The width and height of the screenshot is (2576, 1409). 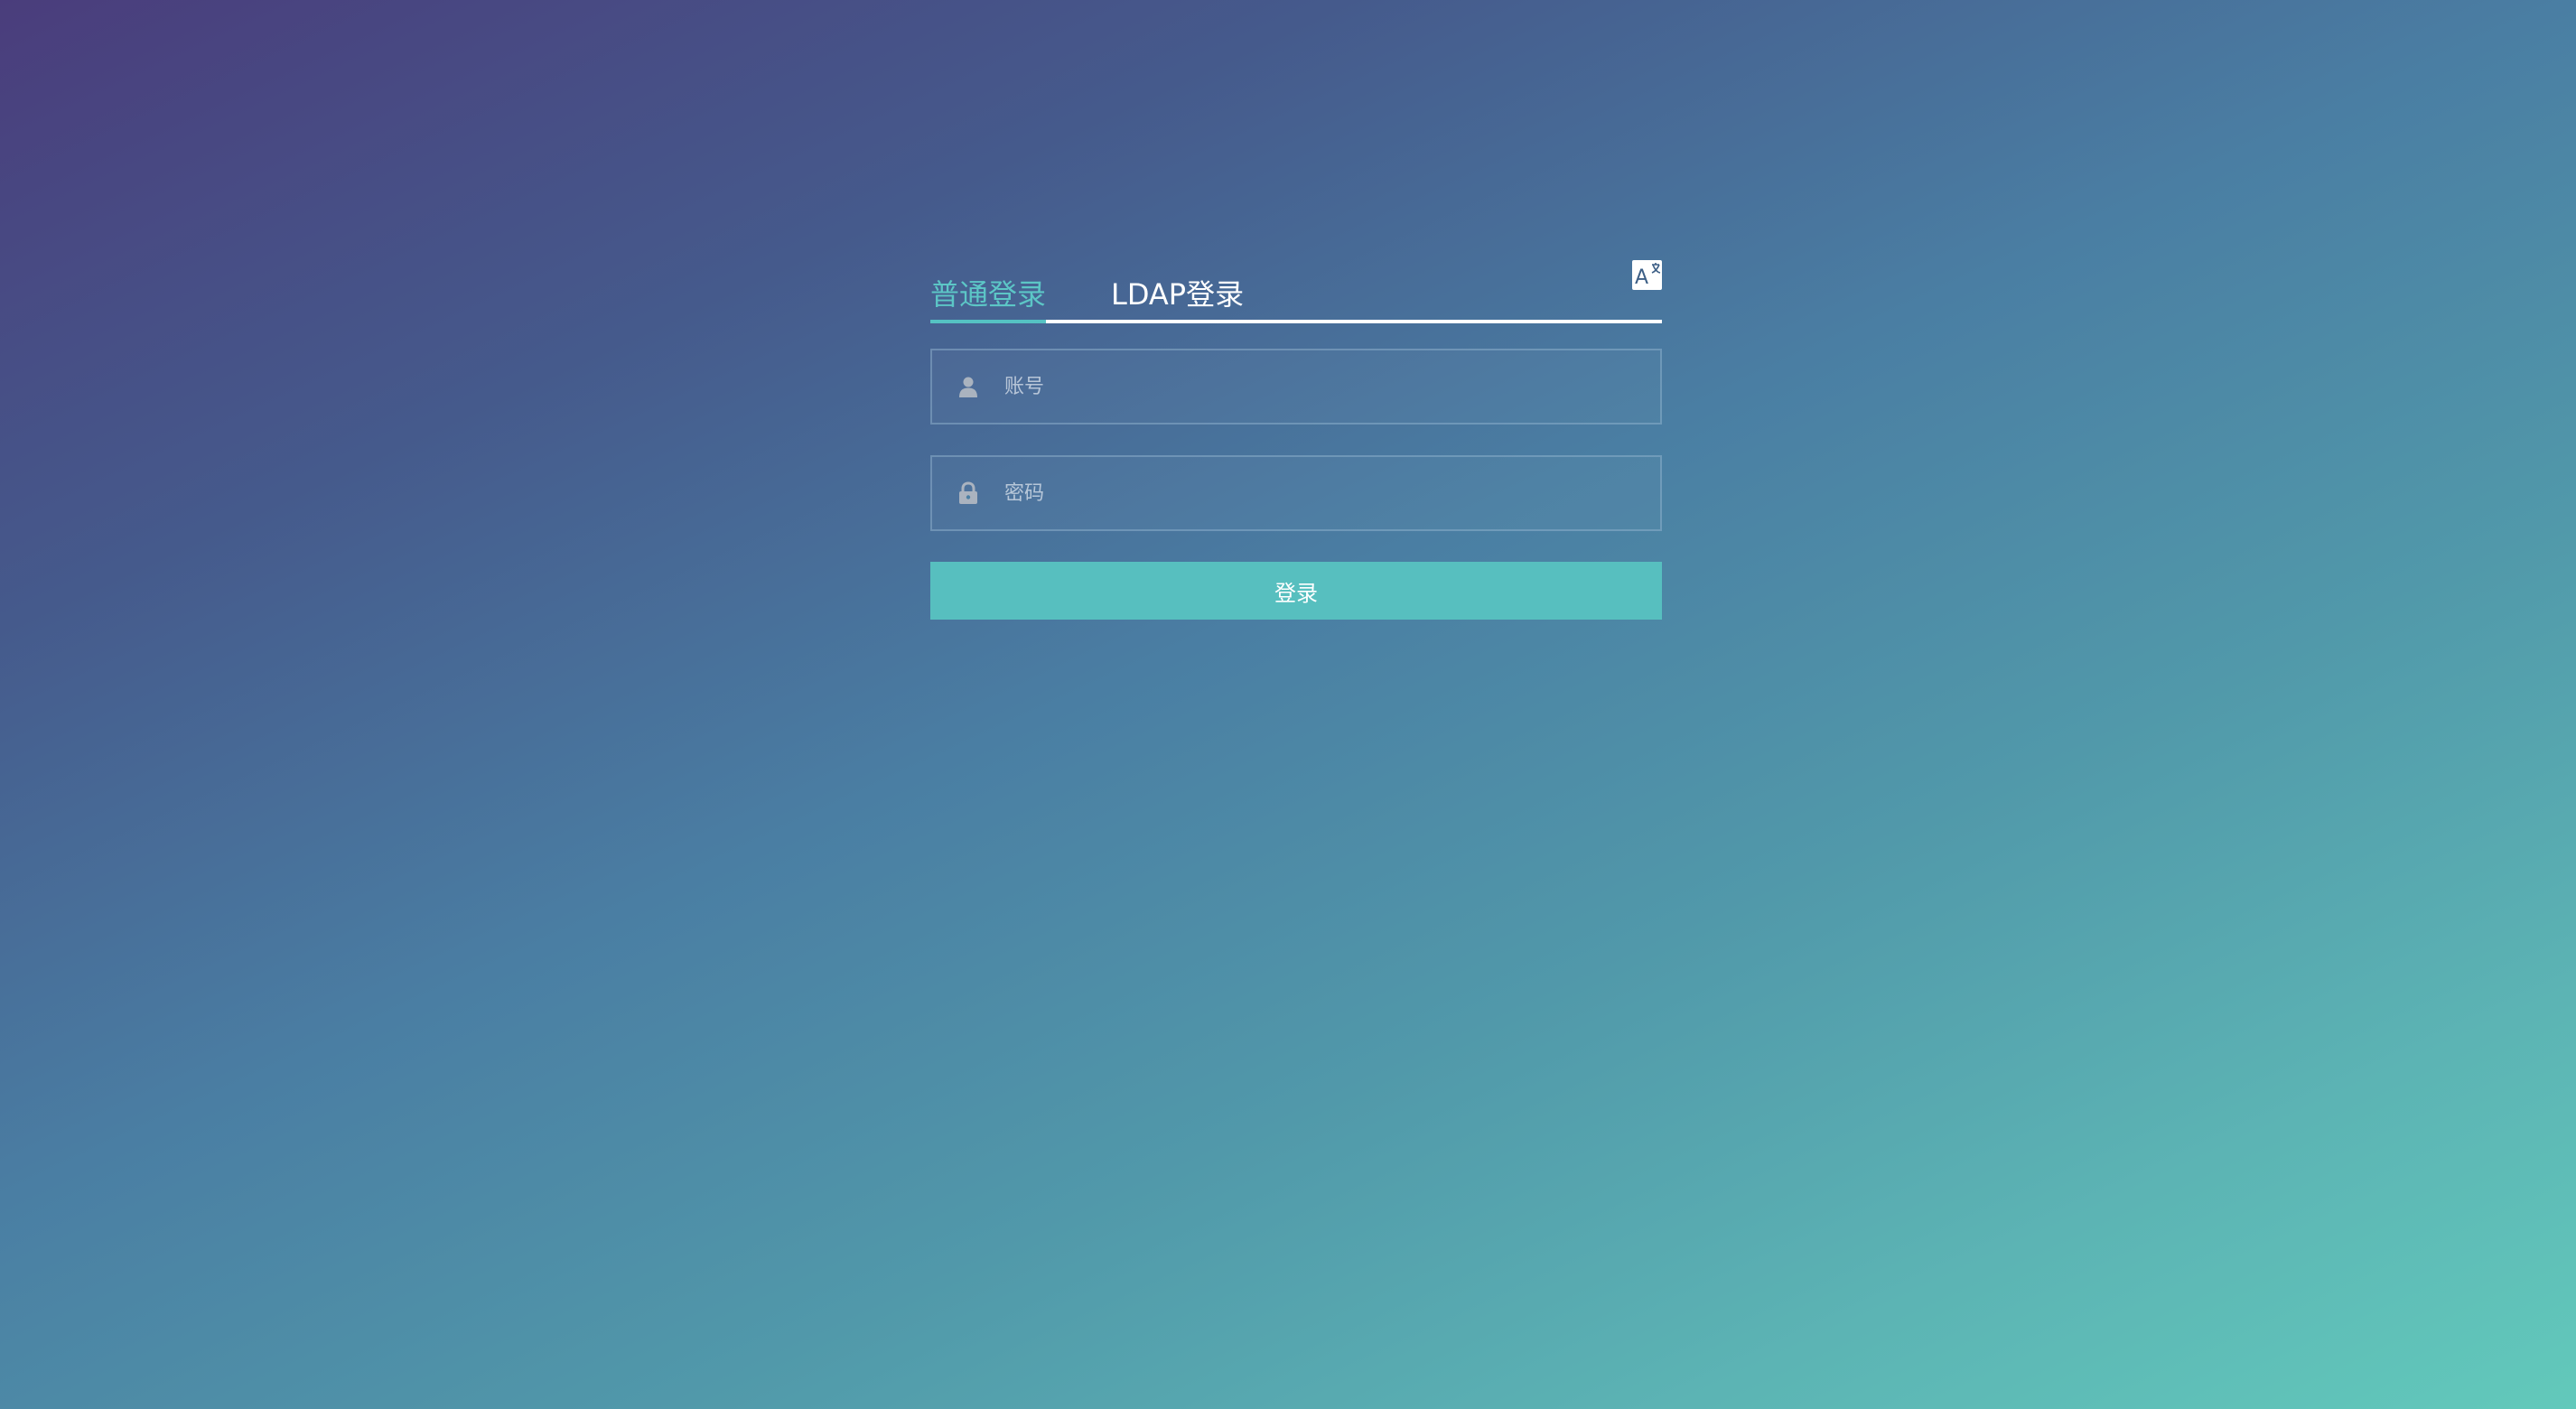 What do you see at coordinates (1296, 591) in the screenshot?
I see `login-button: 登录` at bounding box center [1296, 591].